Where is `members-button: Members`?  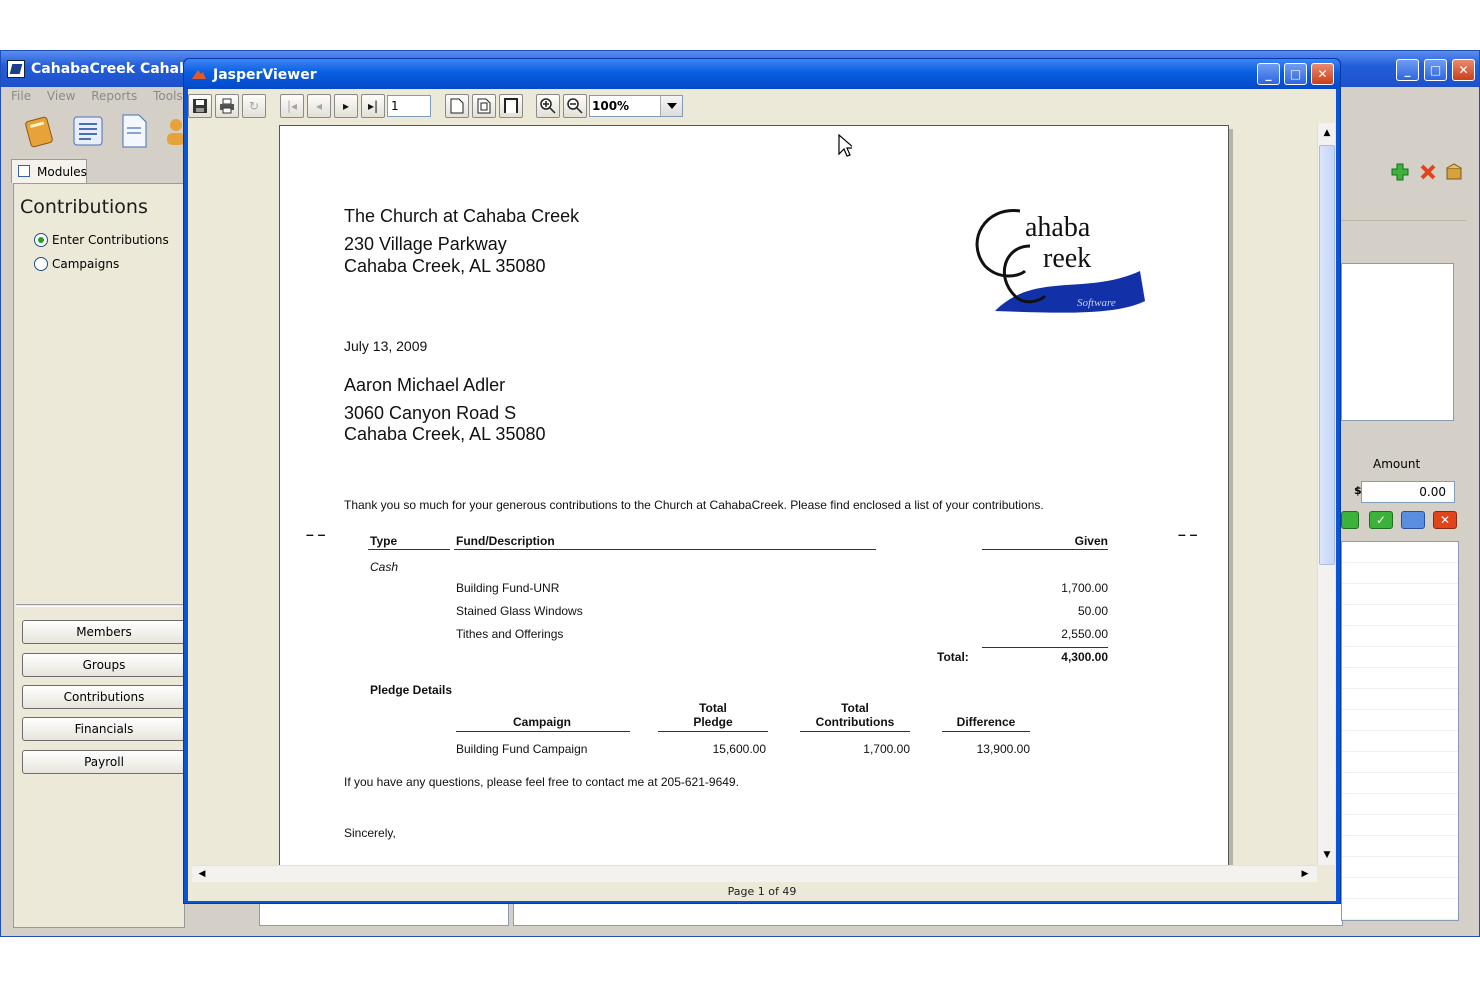 members-button: Members is located at coordinates (104, 632).